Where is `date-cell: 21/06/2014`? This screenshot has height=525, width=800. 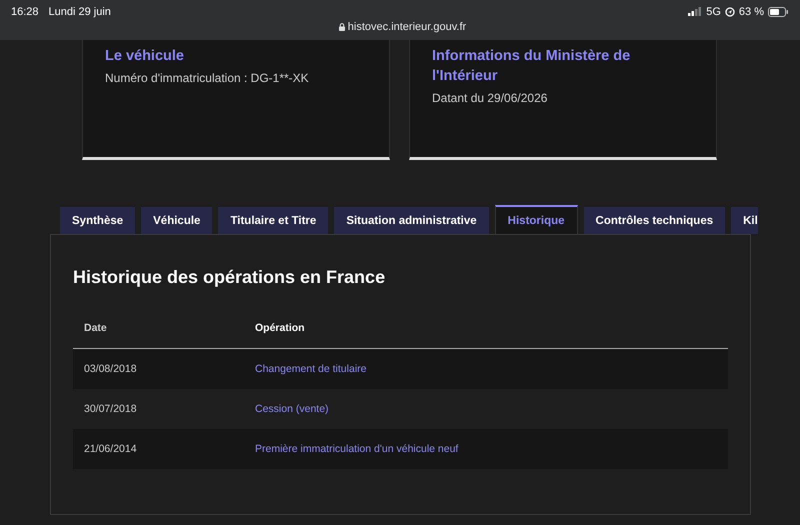 date-cell: 21/06/2014 is located at coordinates (110, 449).